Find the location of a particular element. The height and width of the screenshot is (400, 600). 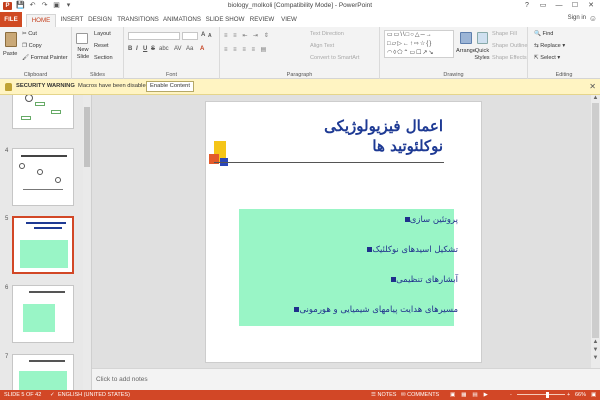

find-button: 🔍 Find is located at coordinates (543, 34).